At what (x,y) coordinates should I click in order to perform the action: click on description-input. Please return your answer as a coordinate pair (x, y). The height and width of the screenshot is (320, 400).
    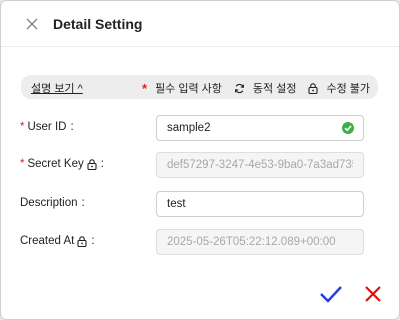
    Looking at the image, I should click on (260, 204).